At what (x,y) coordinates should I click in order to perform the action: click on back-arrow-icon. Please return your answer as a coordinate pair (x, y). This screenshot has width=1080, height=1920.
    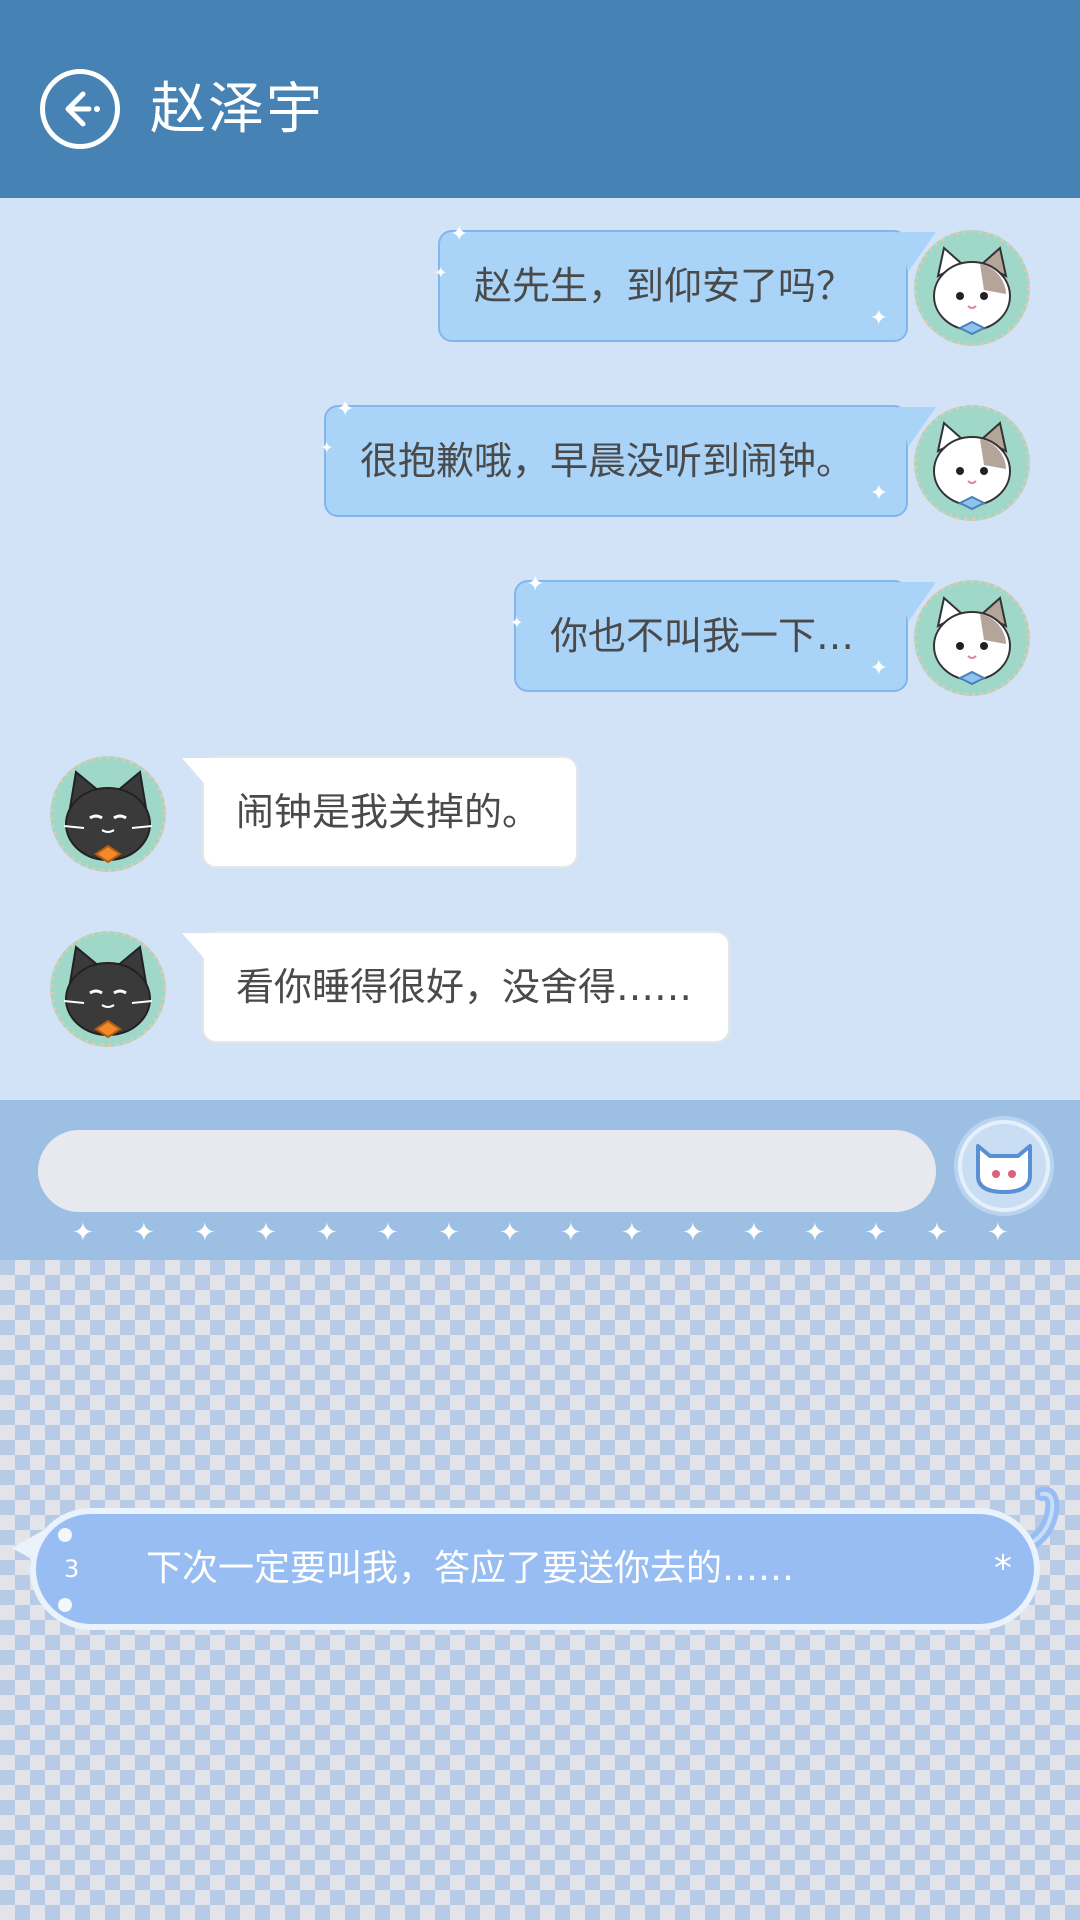
    Looking at the image, I should click on (82, 109).